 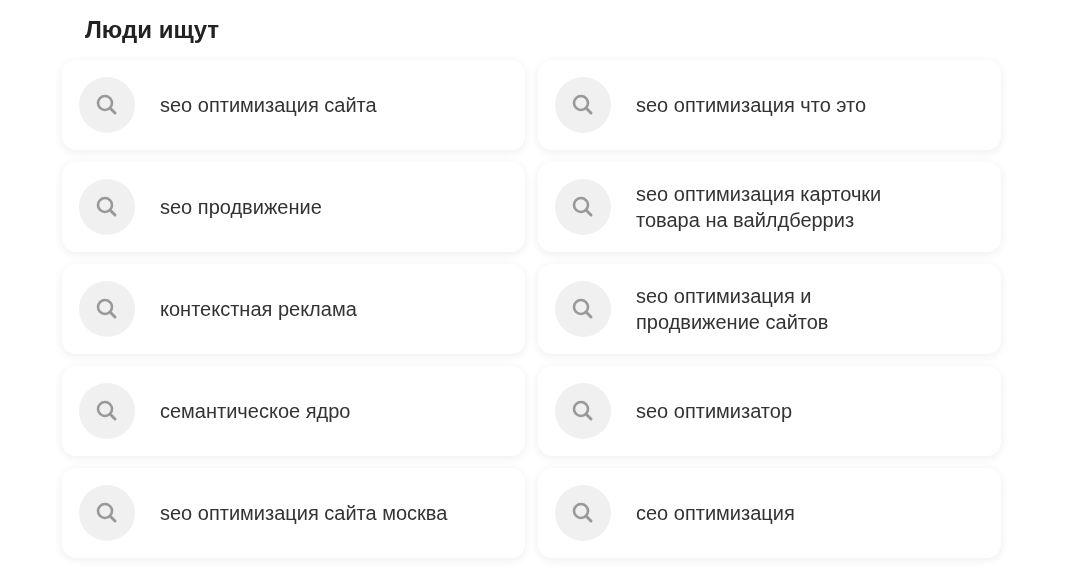 What do you see at coordinates (769, 411) in the screenshot?
I see `search-suggestion: seo оптимизатор` at bounding box center [769, 411].